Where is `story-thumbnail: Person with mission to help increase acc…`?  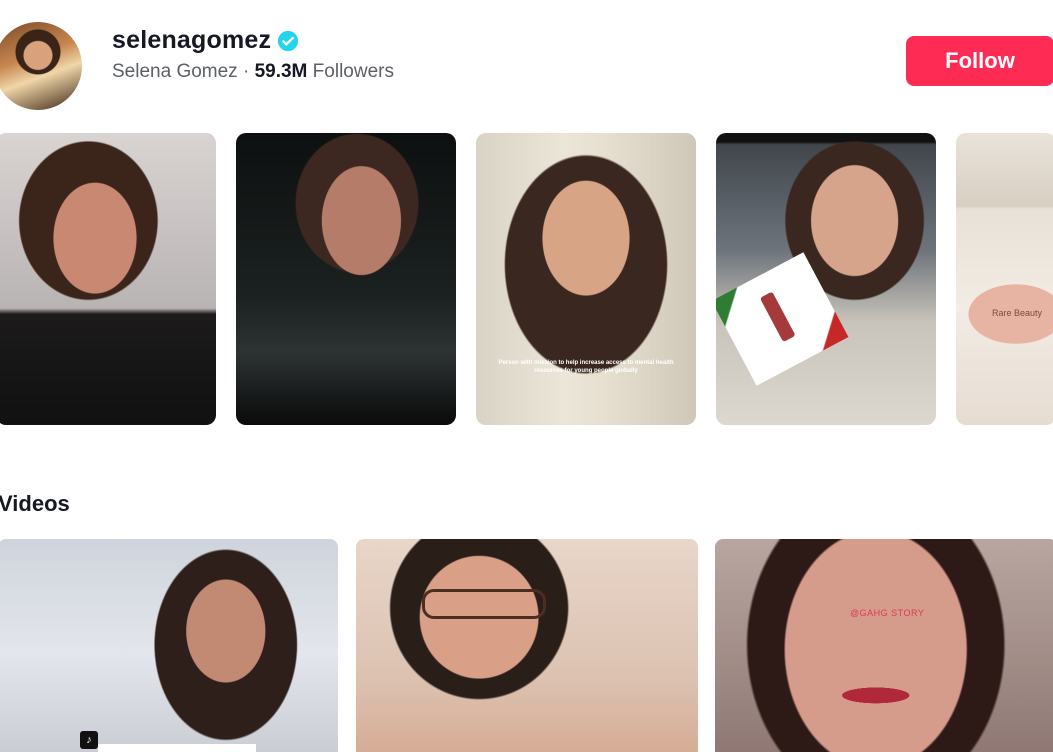
story-thumbnail: Person with mission to help increase acc… is located at coordinates (586, 279).